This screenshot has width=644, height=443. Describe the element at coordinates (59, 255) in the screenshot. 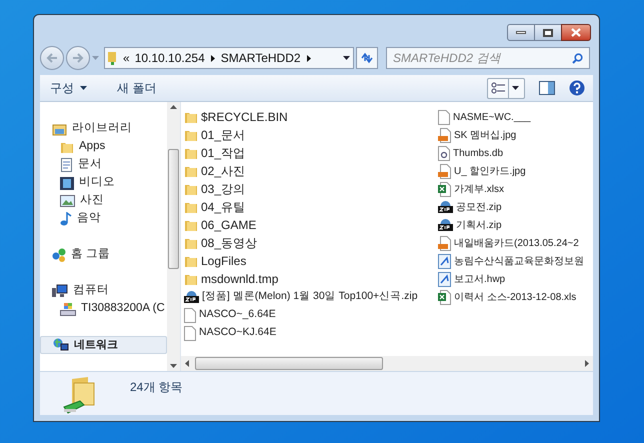

I see `homegroup-icon` at that location.